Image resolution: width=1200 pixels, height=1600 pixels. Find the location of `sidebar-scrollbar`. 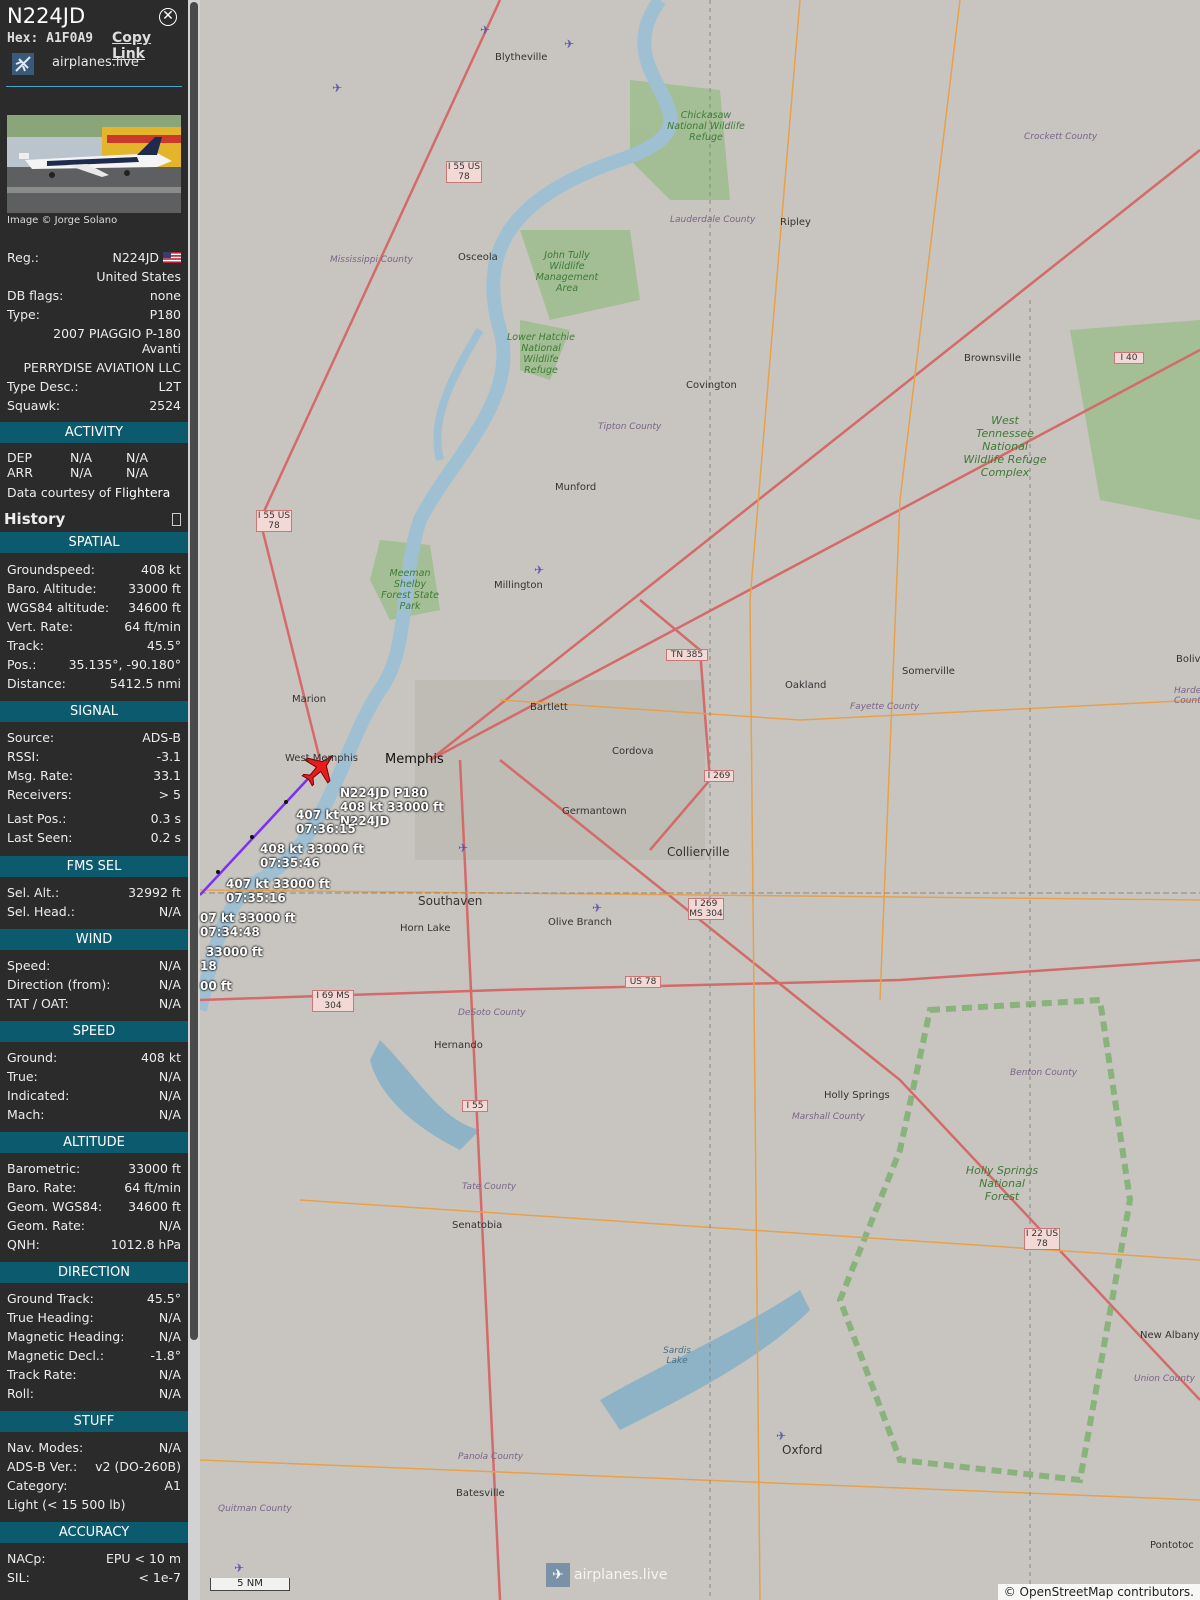

sidebar-scrollbar is located at coordinates (194, 800).